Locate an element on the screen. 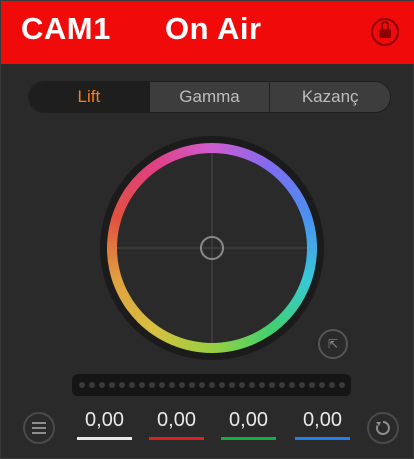 Image resolution: width=414 pixels, height=459 pixels. color-tabs: Lift Gamma Kazanç is located at coordinates (209, 97).